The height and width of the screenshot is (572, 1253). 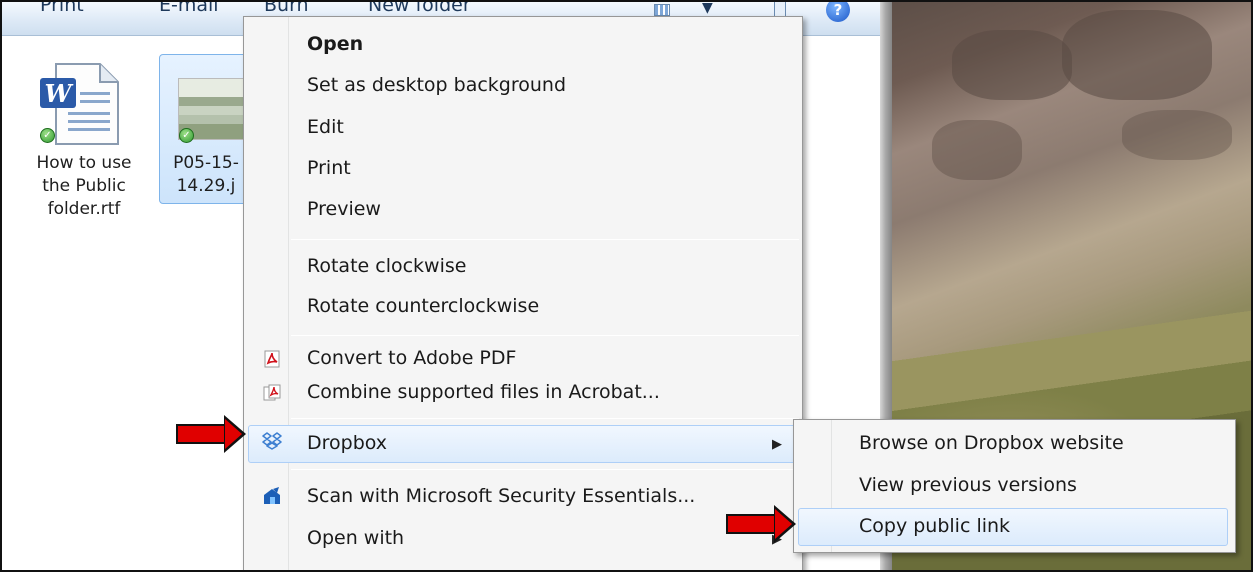 I want to click on adobe-pdf-icon, so click(x=272, y=359).